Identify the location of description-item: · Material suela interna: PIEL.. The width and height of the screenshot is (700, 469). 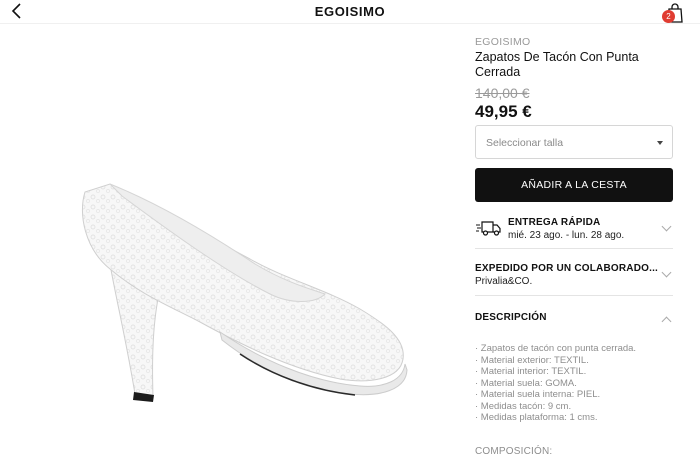
(538, 394).